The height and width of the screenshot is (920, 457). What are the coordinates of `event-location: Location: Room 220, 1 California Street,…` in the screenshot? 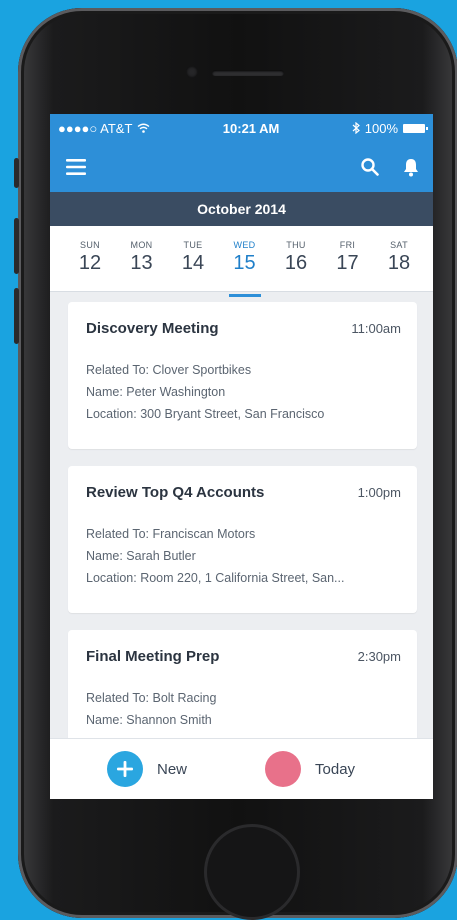 It's located at (215, 578).